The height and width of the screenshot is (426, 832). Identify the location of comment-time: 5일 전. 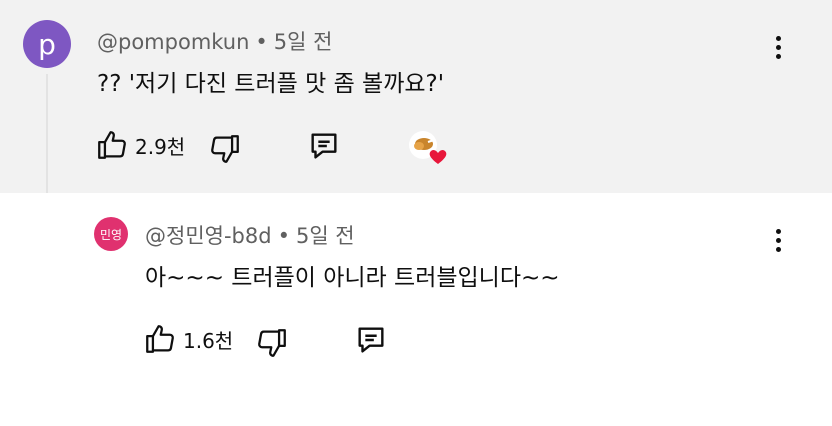
(303, 42).